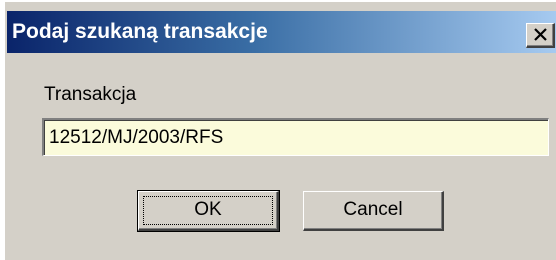  I want to click on ok-button: OK, so click(208, 211).